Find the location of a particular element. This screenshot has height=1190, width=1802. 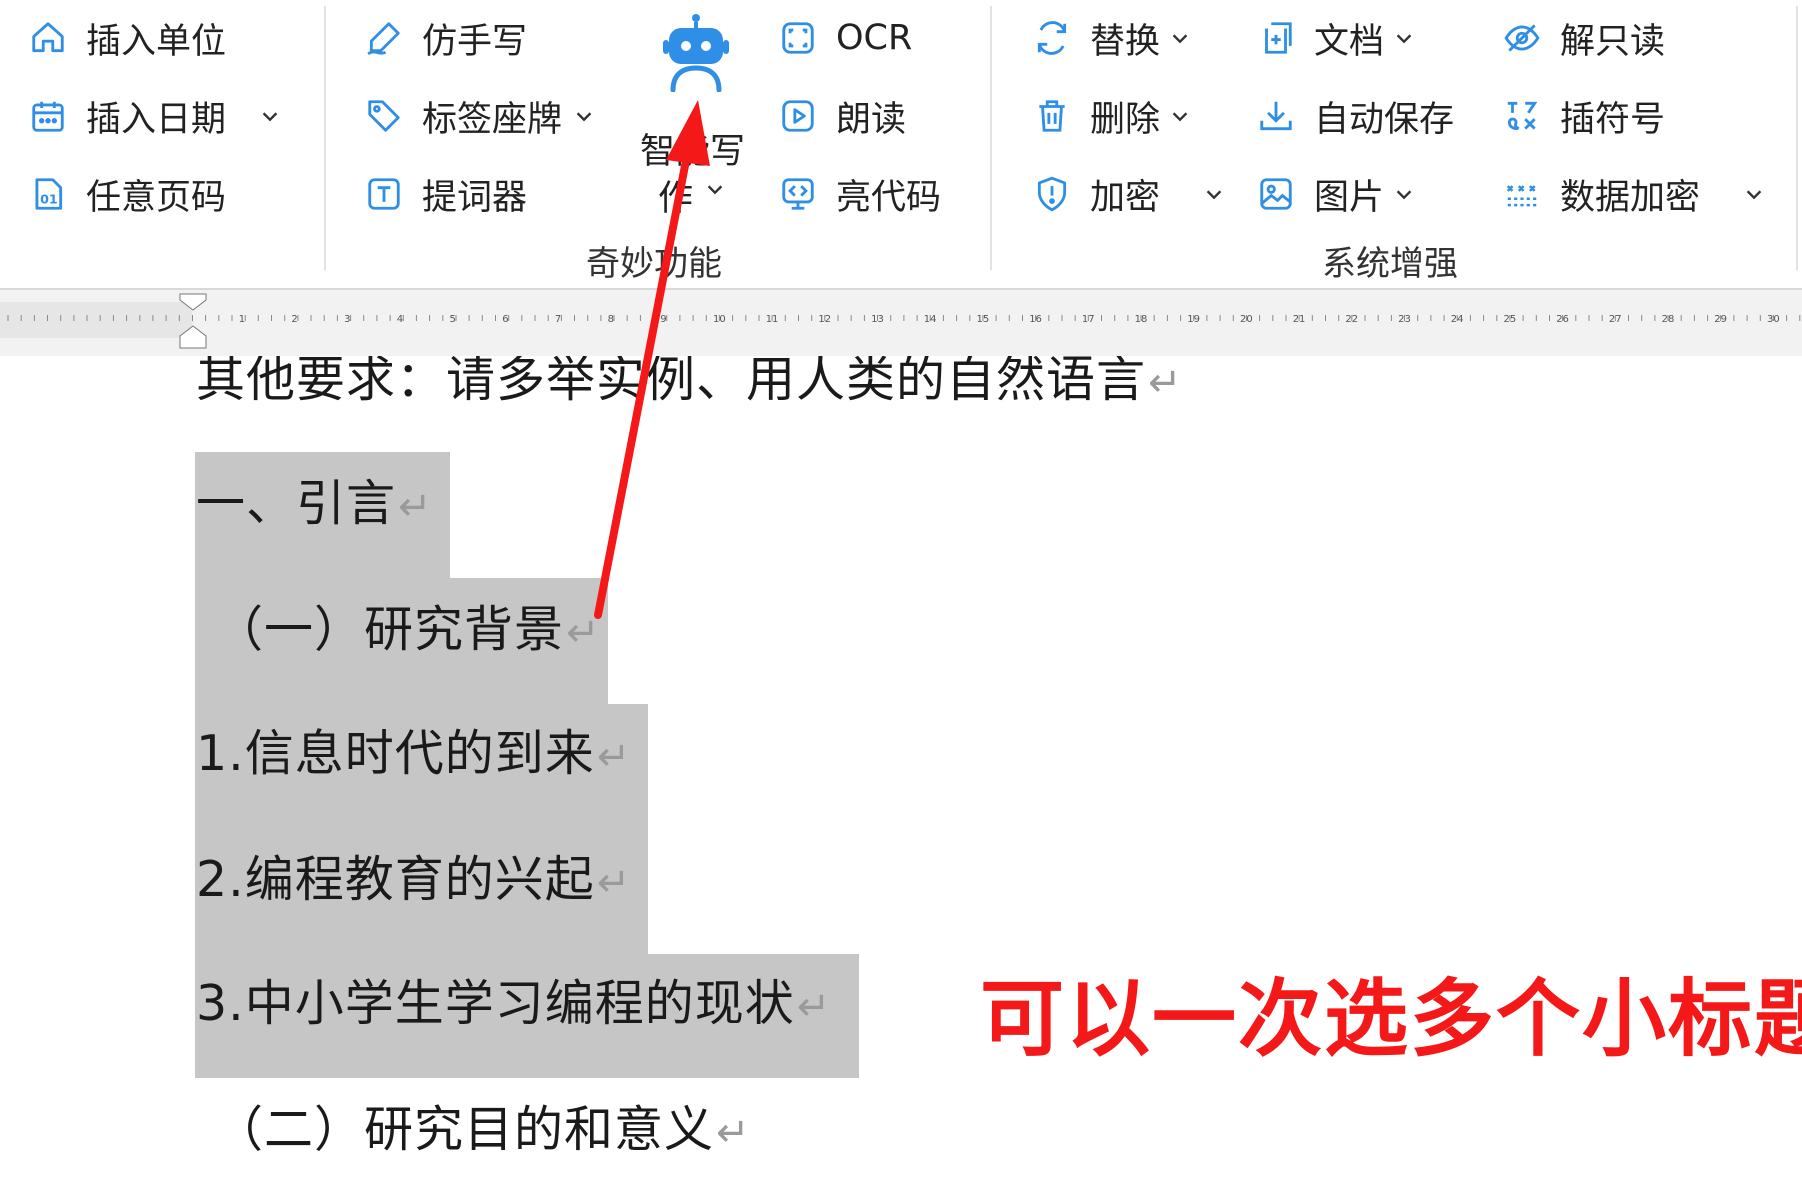

ruler-number: 4 is located at coordinates (400, 319).